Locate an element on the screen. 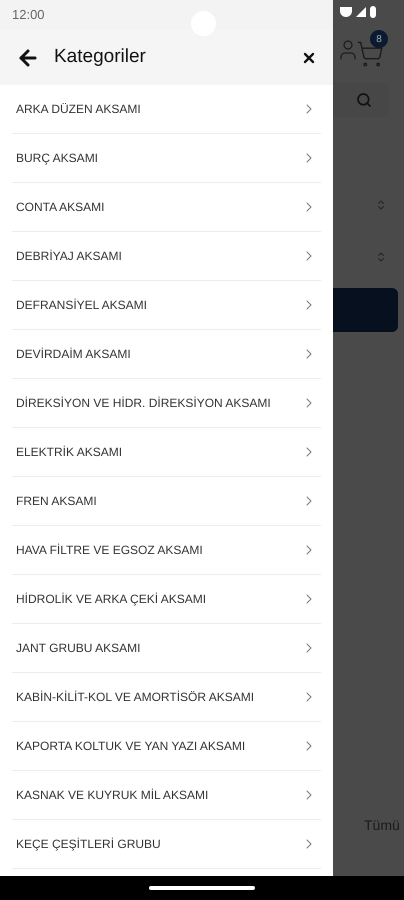  category-item: CONTA AKSAMI is located at coordinates (166, 207).